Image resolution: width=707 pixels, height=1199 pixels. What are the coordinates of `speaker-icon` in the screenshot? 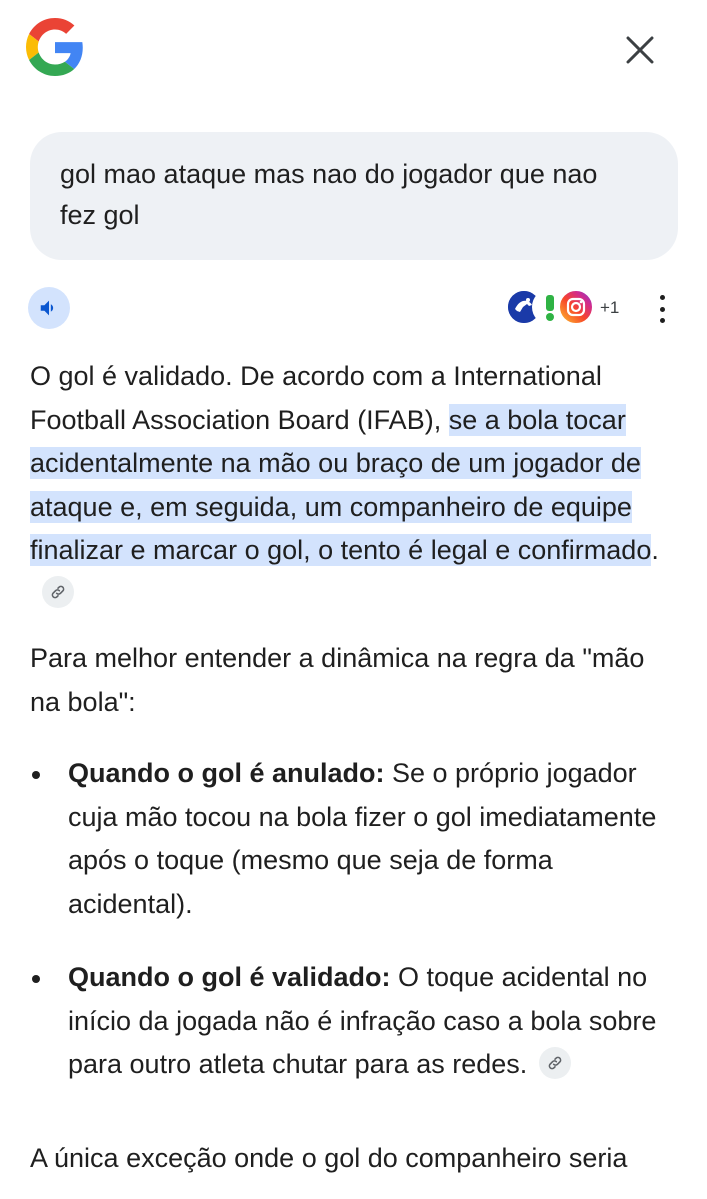 It's located at (47, 308).